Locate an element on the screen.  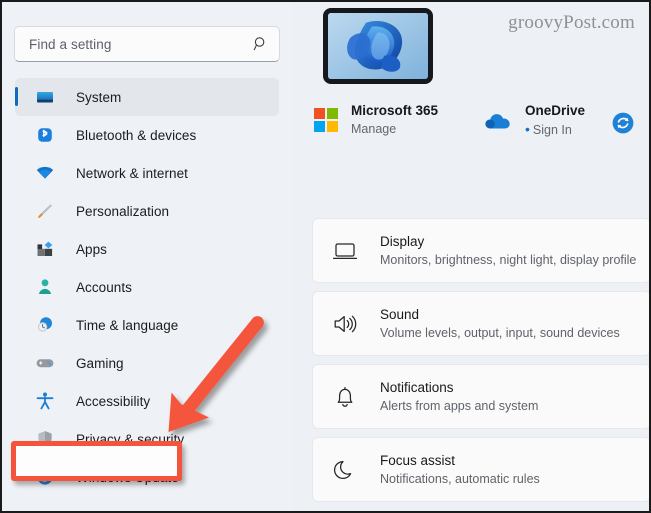
bluetooth-icon is located at coordinates (45, 135).